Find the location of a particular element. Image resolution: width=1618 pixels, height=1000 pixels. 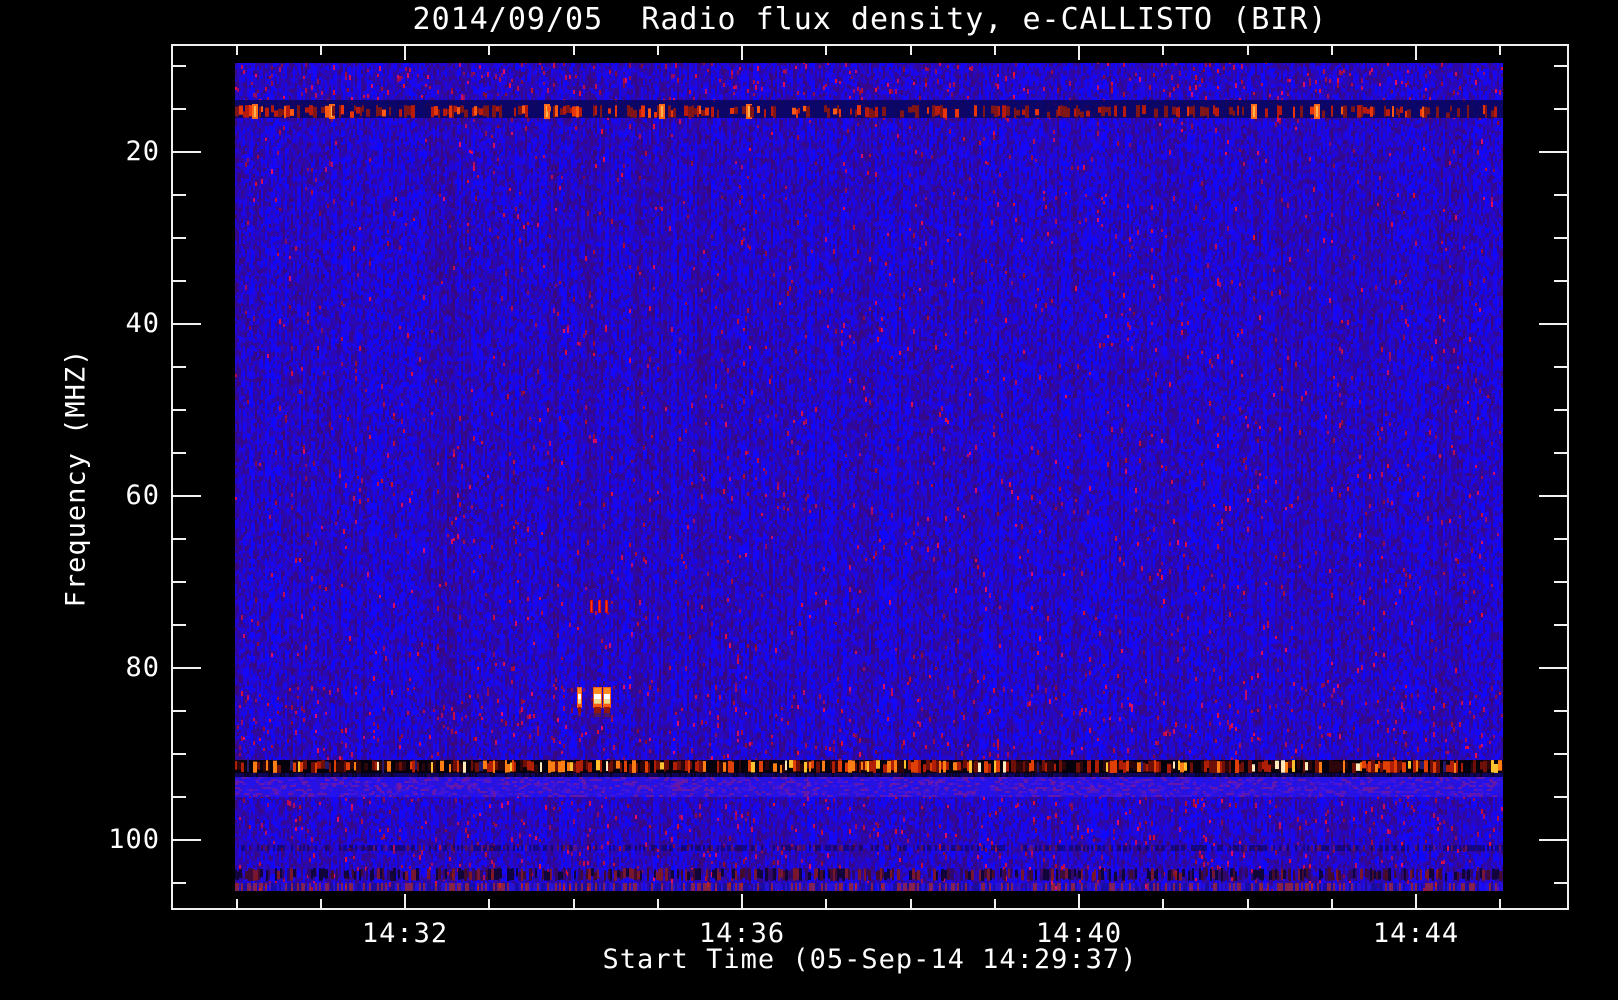

x-tick-label: 14:36 is located at coordinates (742, 933).